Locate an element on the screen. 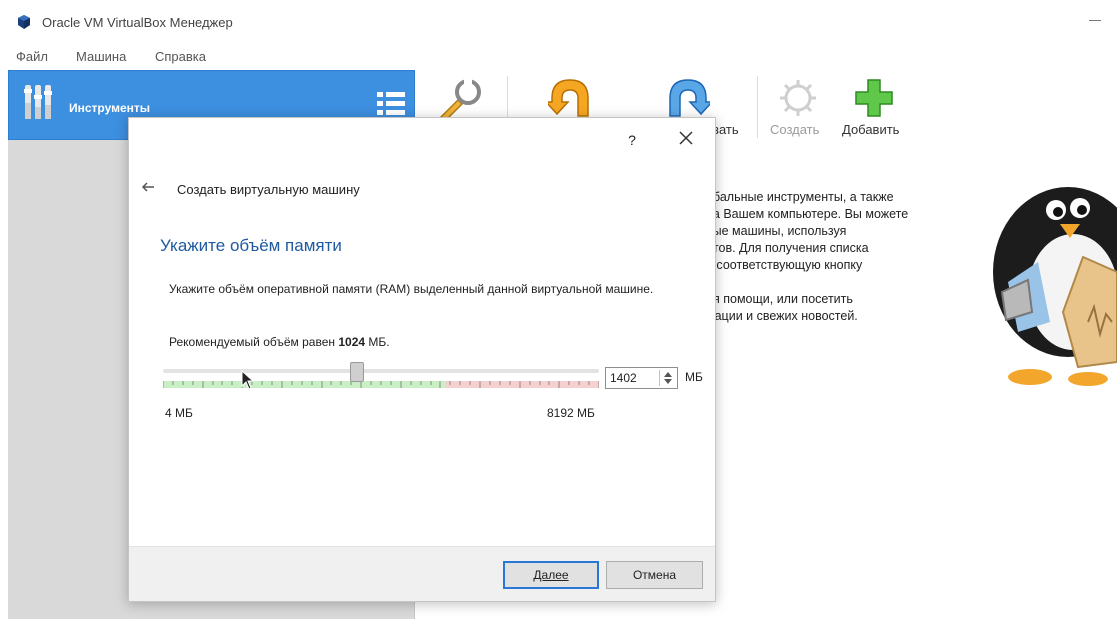 The image size is (1117, 619). menu-help: Справка is located at coordinates (180, 56).